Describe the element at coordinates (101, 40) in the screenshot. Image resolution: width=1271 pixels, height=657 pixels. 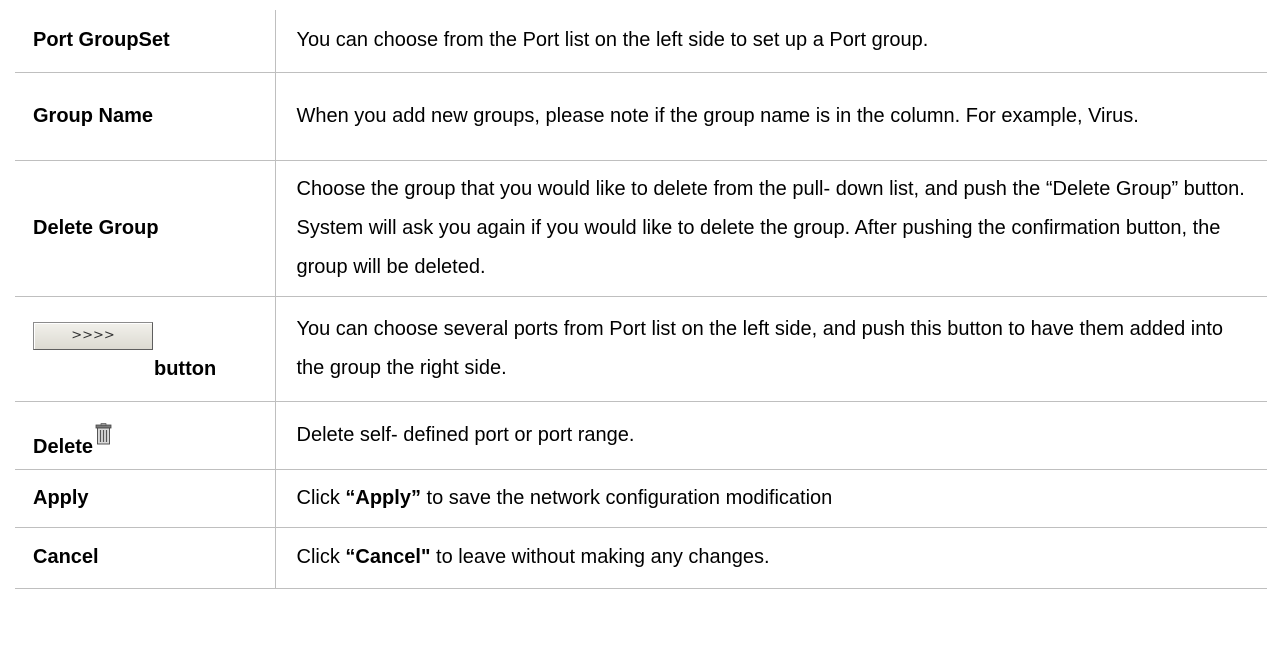
I see `term-port-groupset: Port GroupSet` at that location.